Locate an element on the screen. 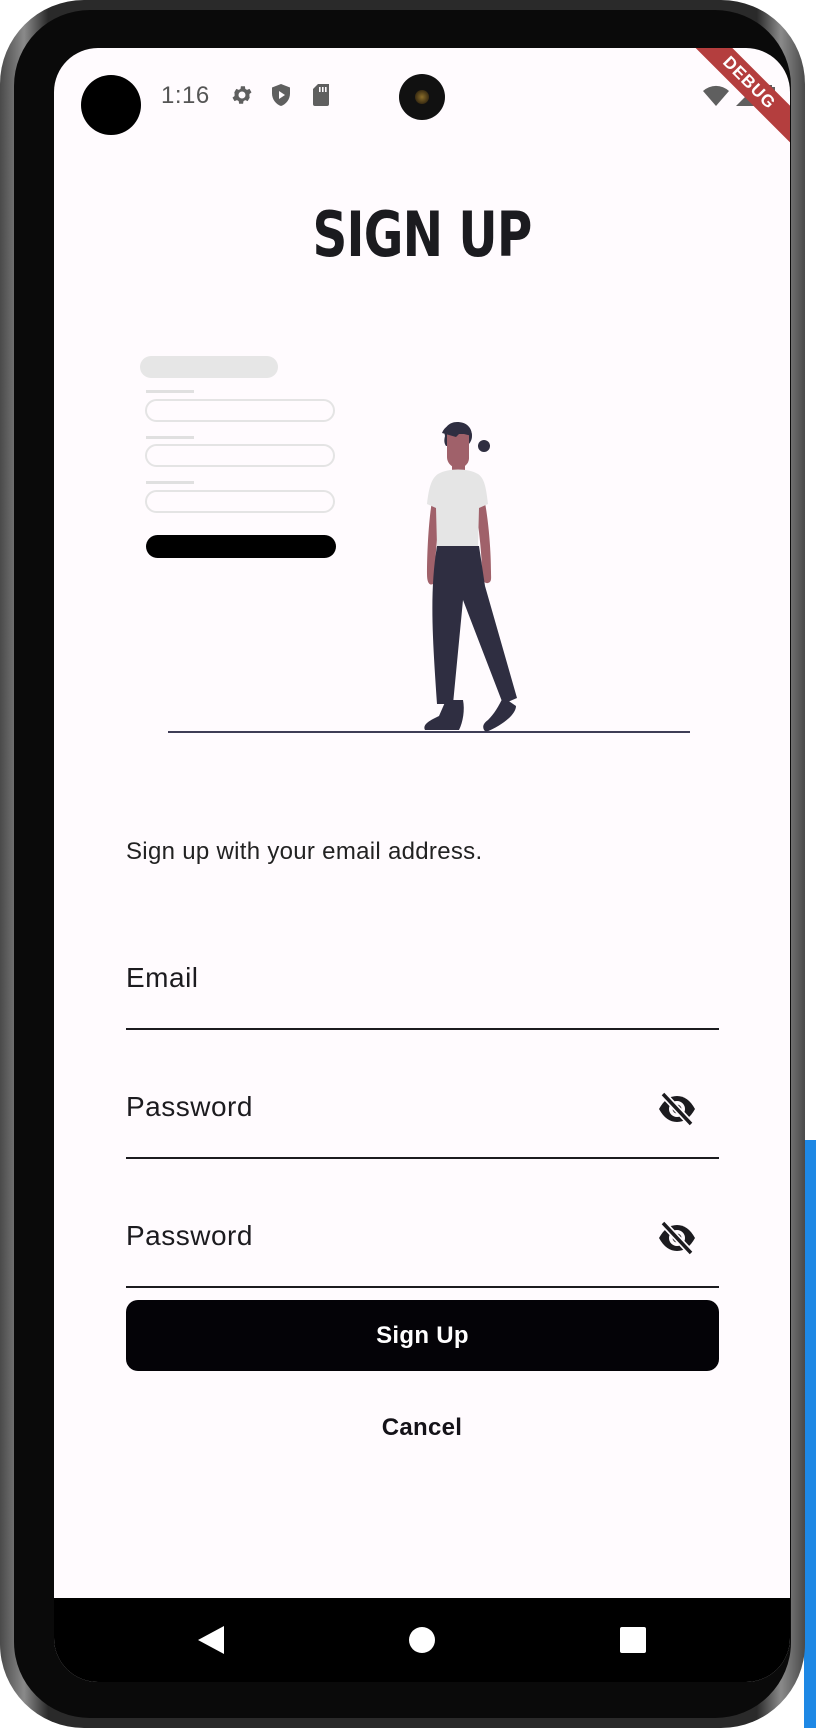  desktop-edge is located at coordinates (810, 1434).